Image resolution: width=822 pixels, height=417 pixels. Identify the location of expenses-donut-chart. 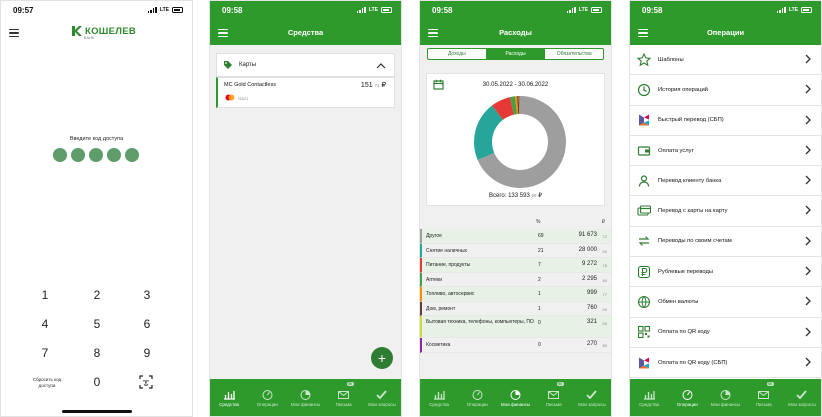
(520, 142).